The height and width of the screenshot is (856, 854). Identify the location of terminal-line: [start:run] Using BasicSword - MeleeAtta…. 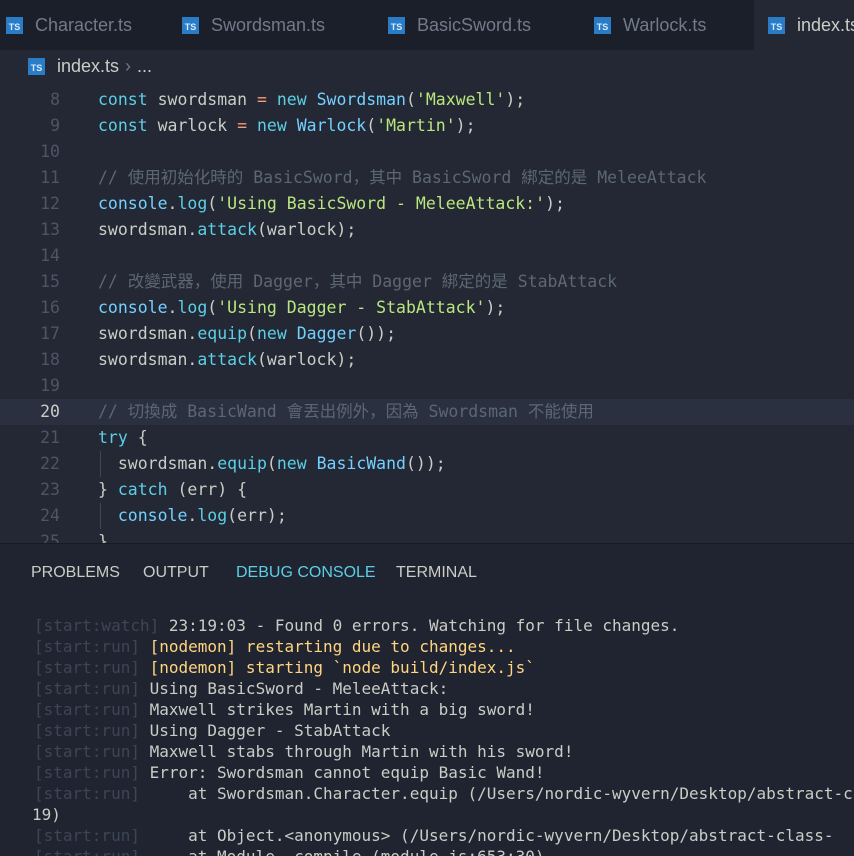
(241, 688).